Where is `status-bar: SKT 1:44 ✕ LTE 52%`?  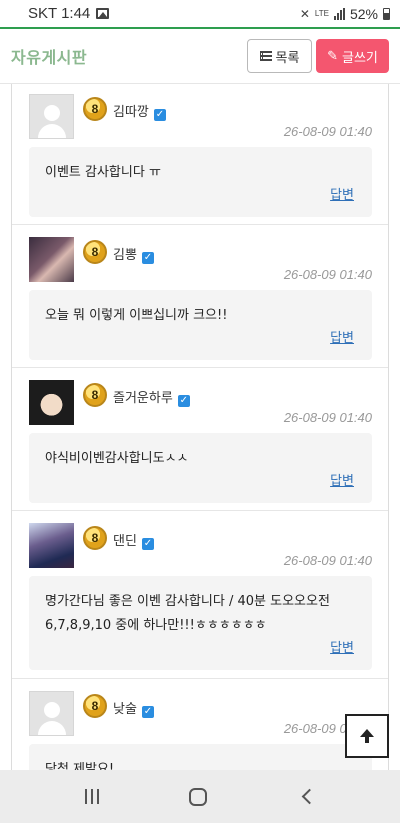 status-bar: SKT 1:44 ✕ LTE 52% is located at coordinates (200, 13).